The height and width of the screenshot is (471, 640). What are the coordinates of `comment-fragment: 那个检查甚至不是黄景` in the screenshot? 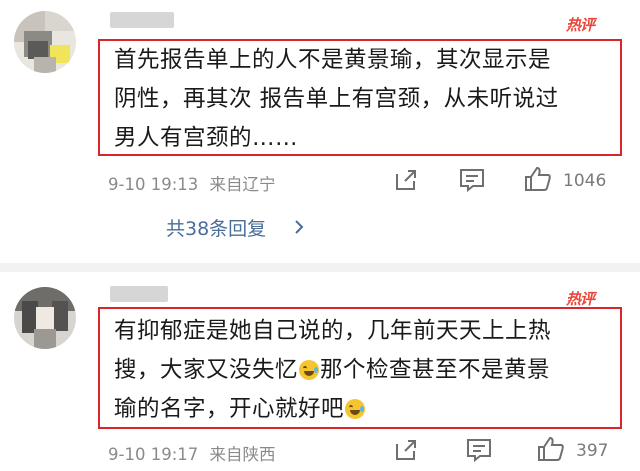 It's located at (435, 370).